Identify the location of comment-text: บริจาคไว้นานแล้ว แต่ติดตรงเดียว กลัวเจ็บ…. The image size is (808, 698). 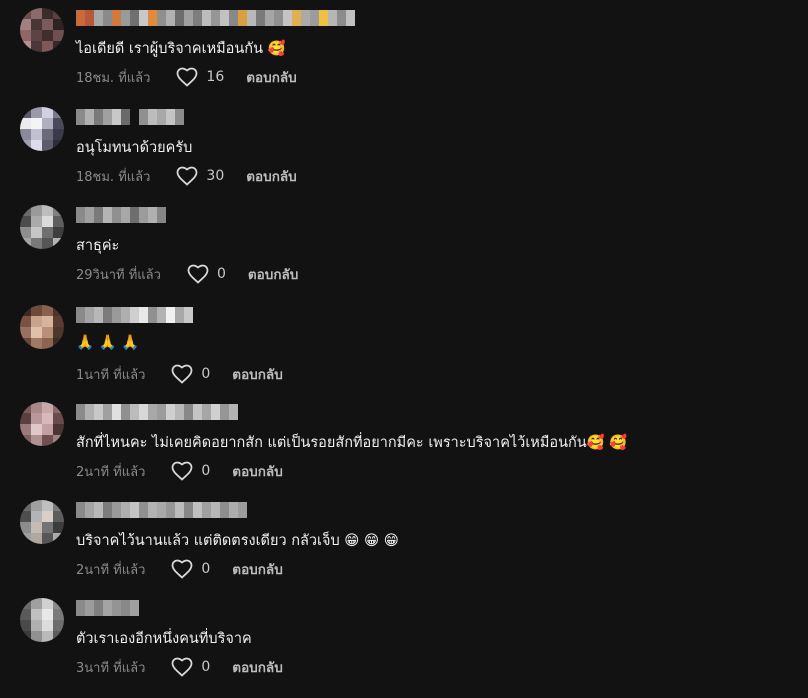
(237, 541).